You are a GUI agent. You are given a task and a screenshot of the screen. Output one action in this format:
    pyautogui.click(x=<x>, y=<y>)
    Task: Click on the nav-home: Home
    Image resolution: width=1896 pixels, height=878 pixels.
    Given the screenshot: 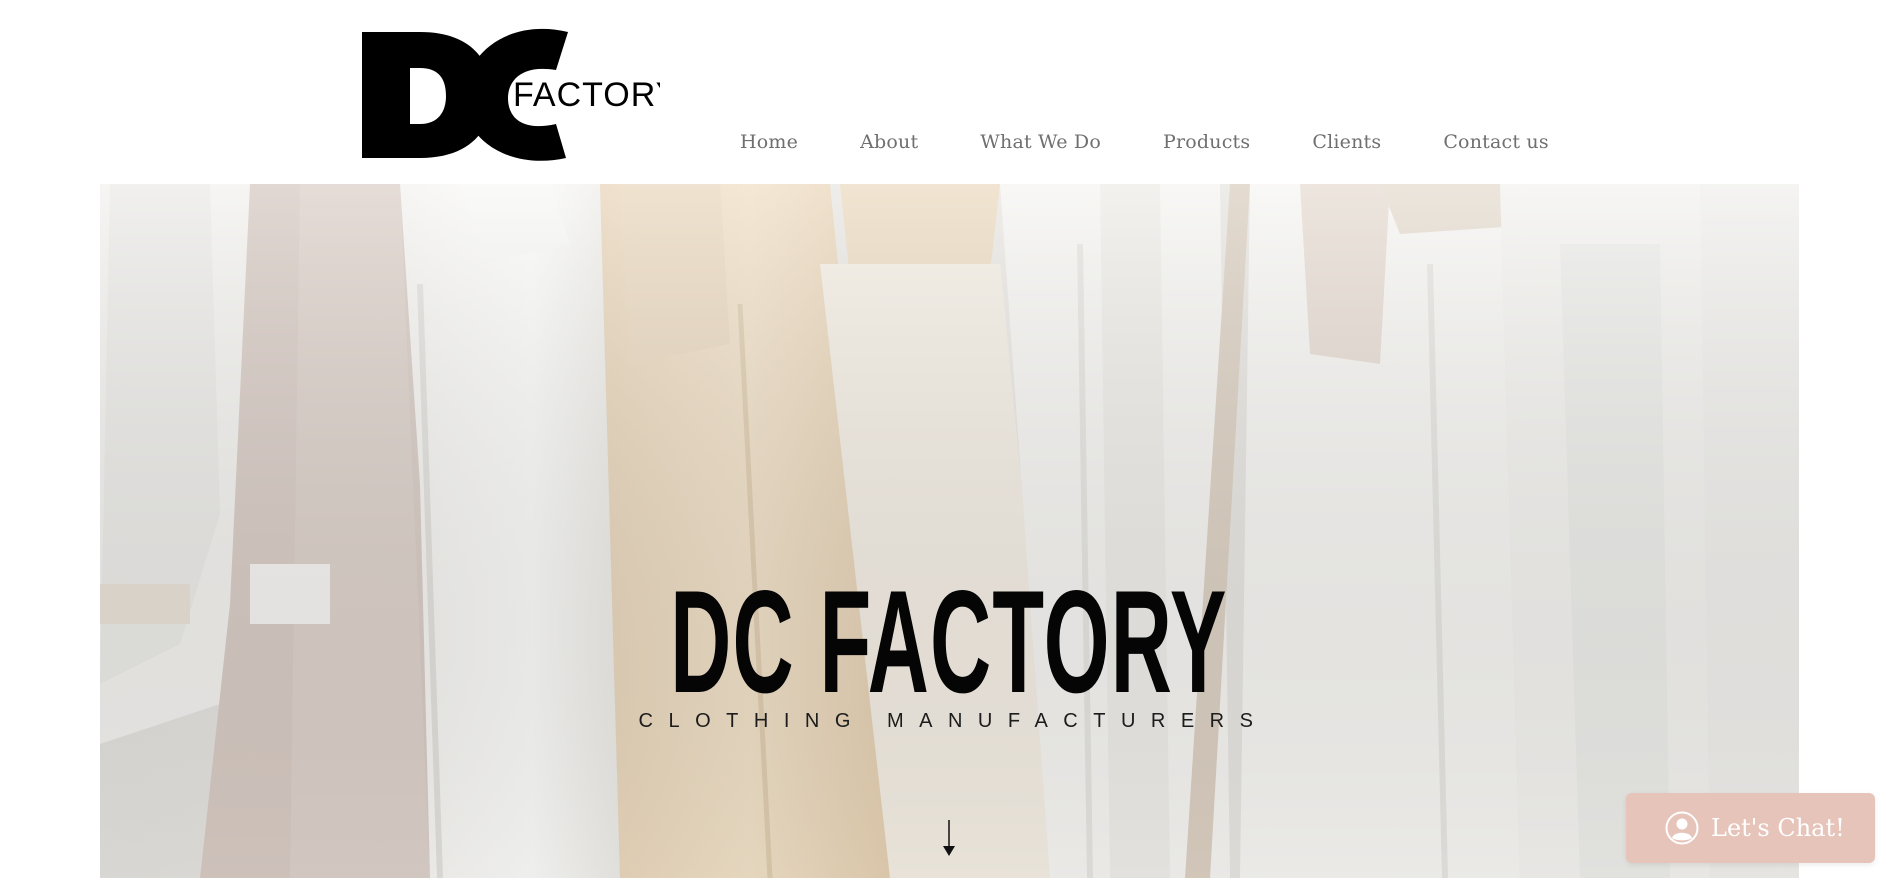 What is the action you would take?
    pyautogui.click(x=769, y=142)
    